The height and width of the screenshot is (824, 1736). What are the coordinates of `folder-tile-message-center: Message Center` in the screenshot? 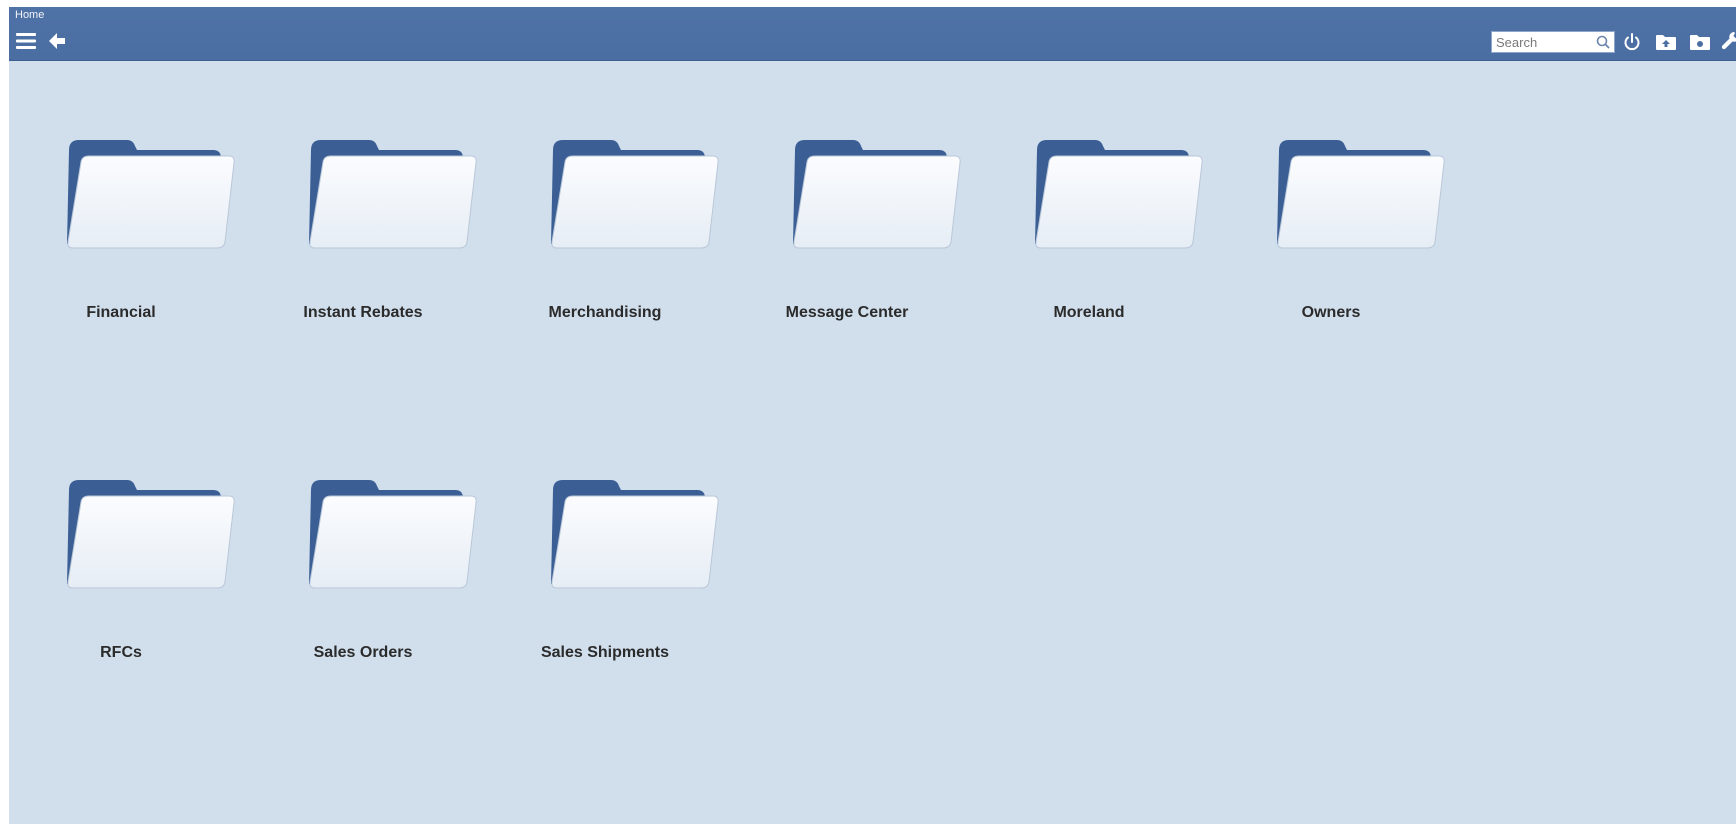 It's located at (849, 247).